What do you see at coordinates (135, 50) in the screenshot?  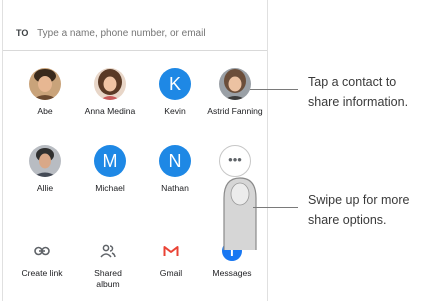 I see `divider` at bounding box center [135, 50].